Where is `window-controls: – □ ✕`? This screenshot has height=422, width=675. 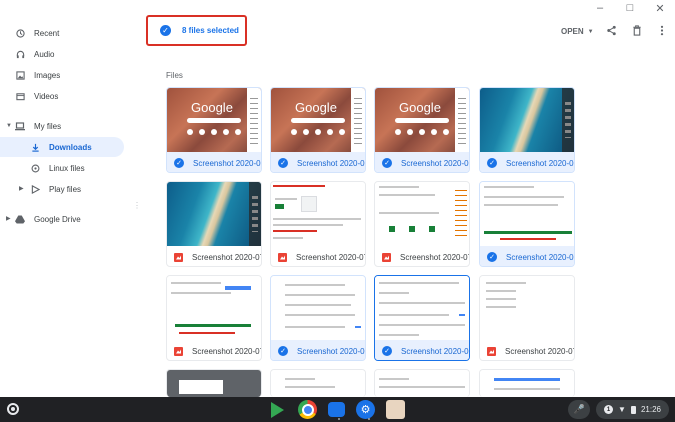
window-controls: – □ ✕ is located at coordinates (630, 8).